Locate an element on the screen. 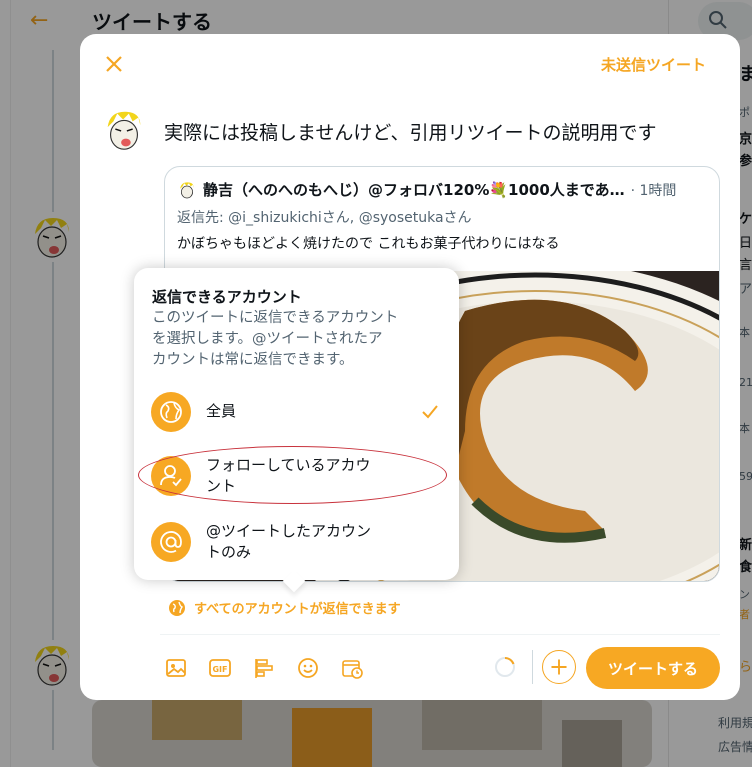 The width and height of the screenshot is (752, 767). divider is located at coordinates (440, 634).